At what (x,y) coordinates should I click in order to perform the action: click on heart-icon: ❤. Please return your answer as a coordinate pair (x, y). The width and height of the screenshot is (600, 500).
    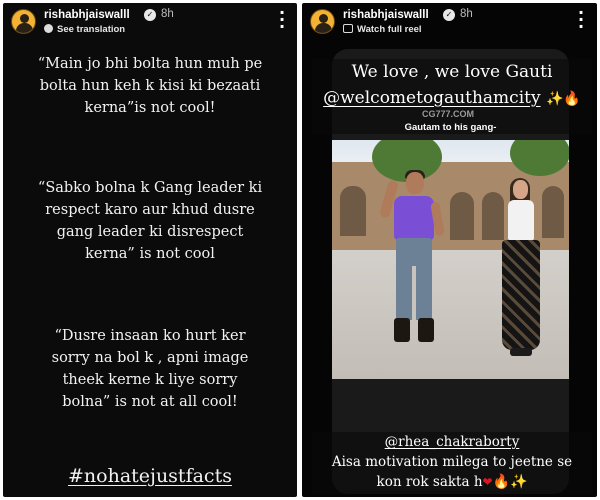
    Looking at the image, I should click on (487, 482).